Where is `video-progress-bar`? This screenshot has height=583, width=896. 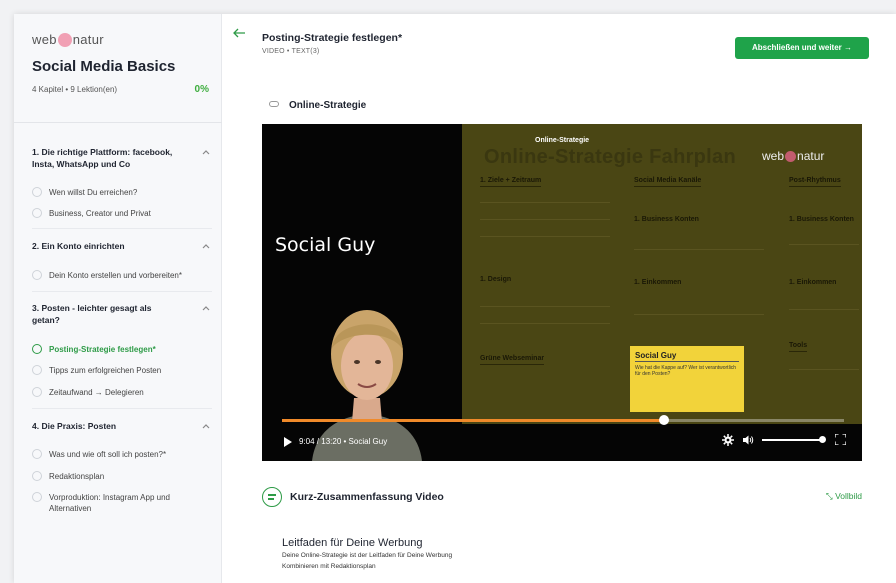 video-progress-bar is located at coordinates (563, 420).